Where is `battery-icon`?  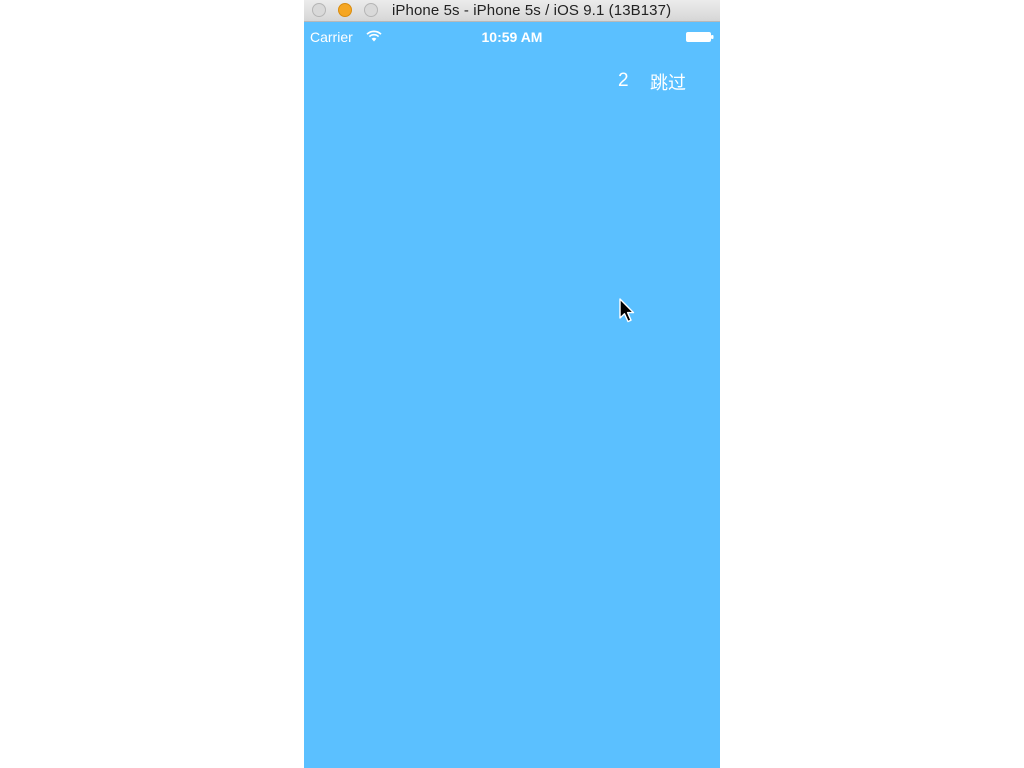
battery-icon is located at coordinates (700, 37).